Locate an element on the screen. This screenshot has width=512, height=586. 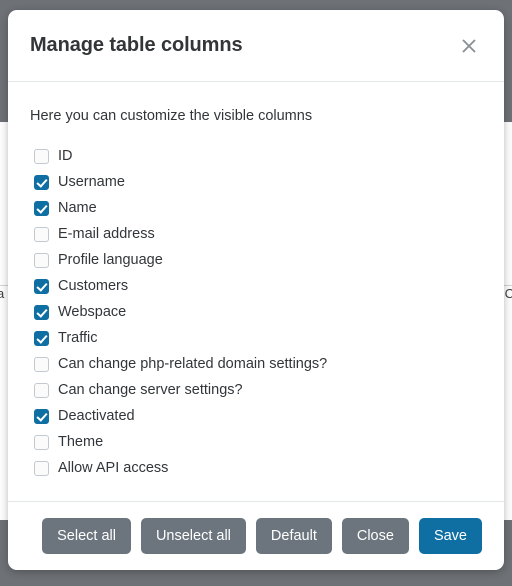
column-list-item: Can change server settings? is located at coordinates (256, 390).